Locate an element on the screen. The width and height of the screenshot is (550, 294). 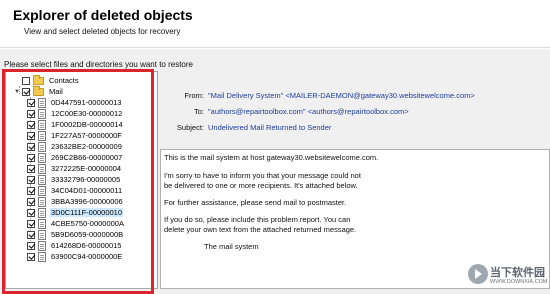
mail-item-label: 4CBE5750-0000000A is located at coordinates (87, 223).